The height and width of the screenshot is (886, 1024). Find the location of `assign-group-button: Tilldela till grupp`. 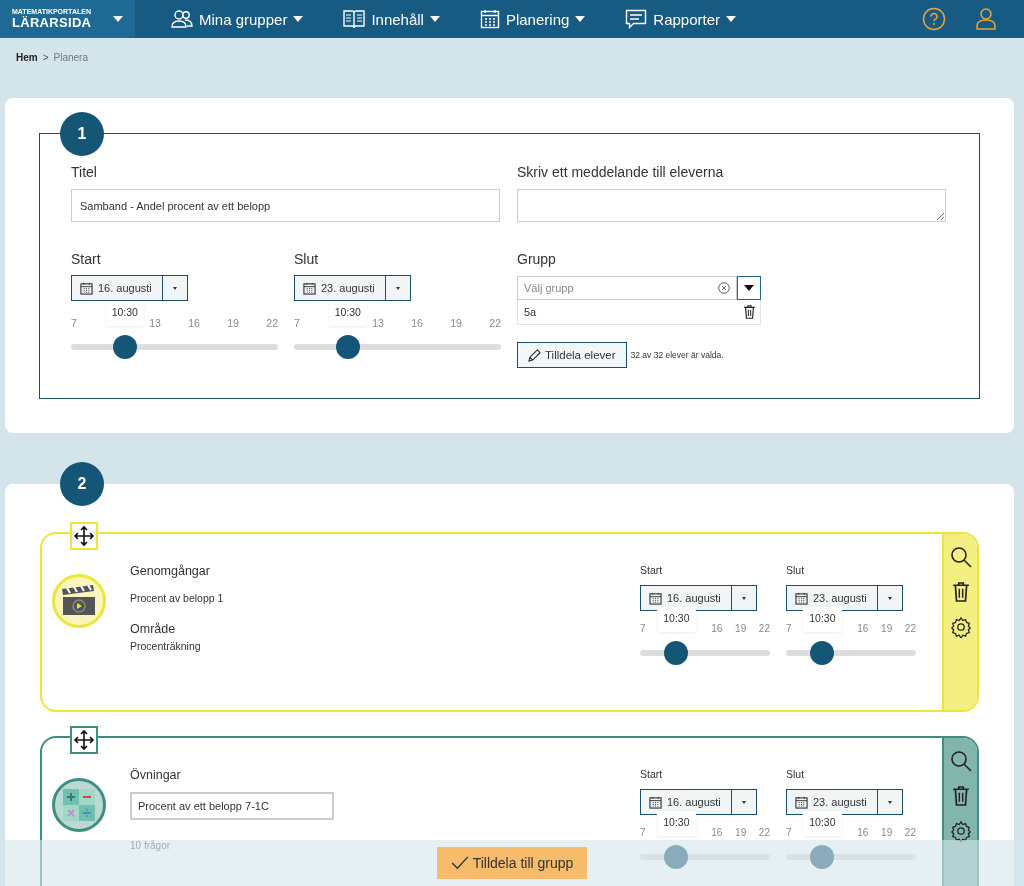

assign-group-button: Tilldela till grupp is located at coordinates (512, 863).